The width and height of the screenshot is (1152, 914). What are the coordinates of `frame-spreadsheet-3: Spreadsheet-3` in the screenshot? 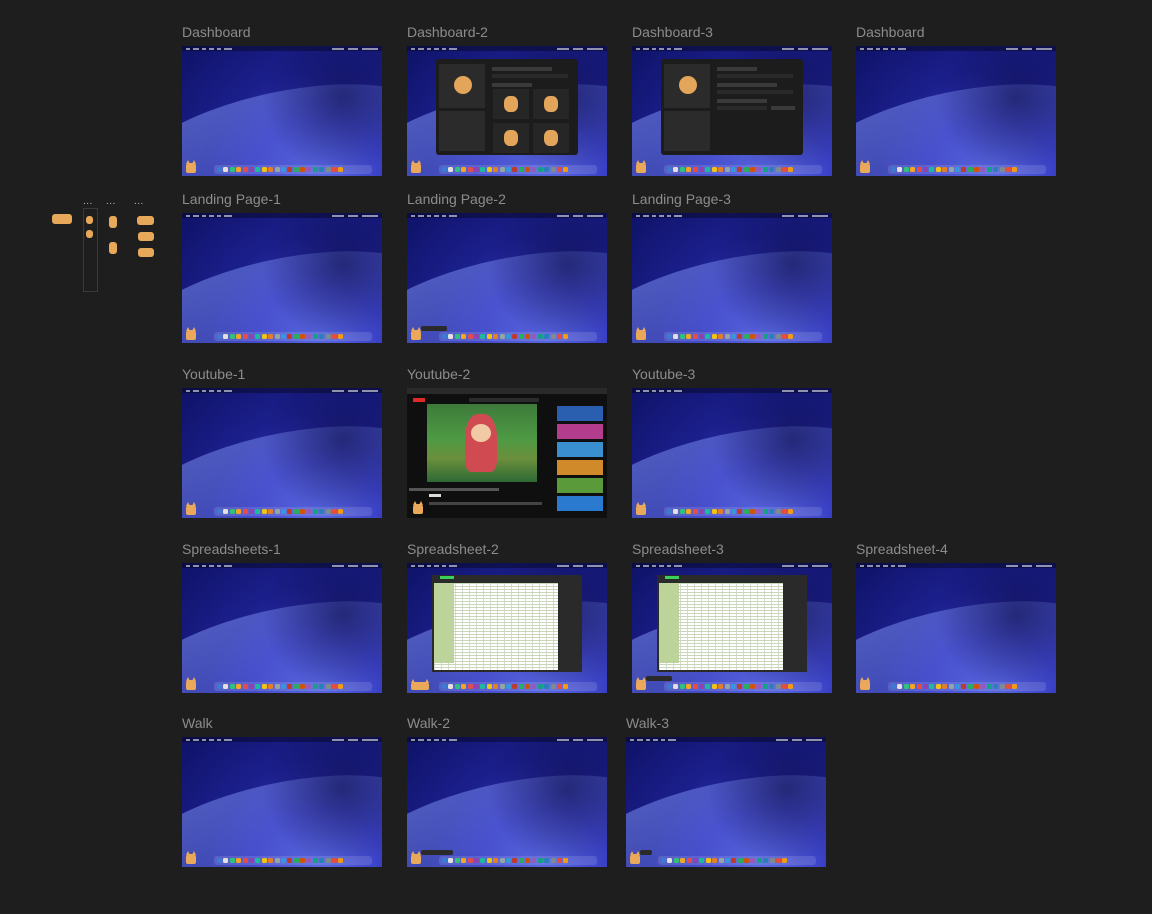 It's located at (732, 617).